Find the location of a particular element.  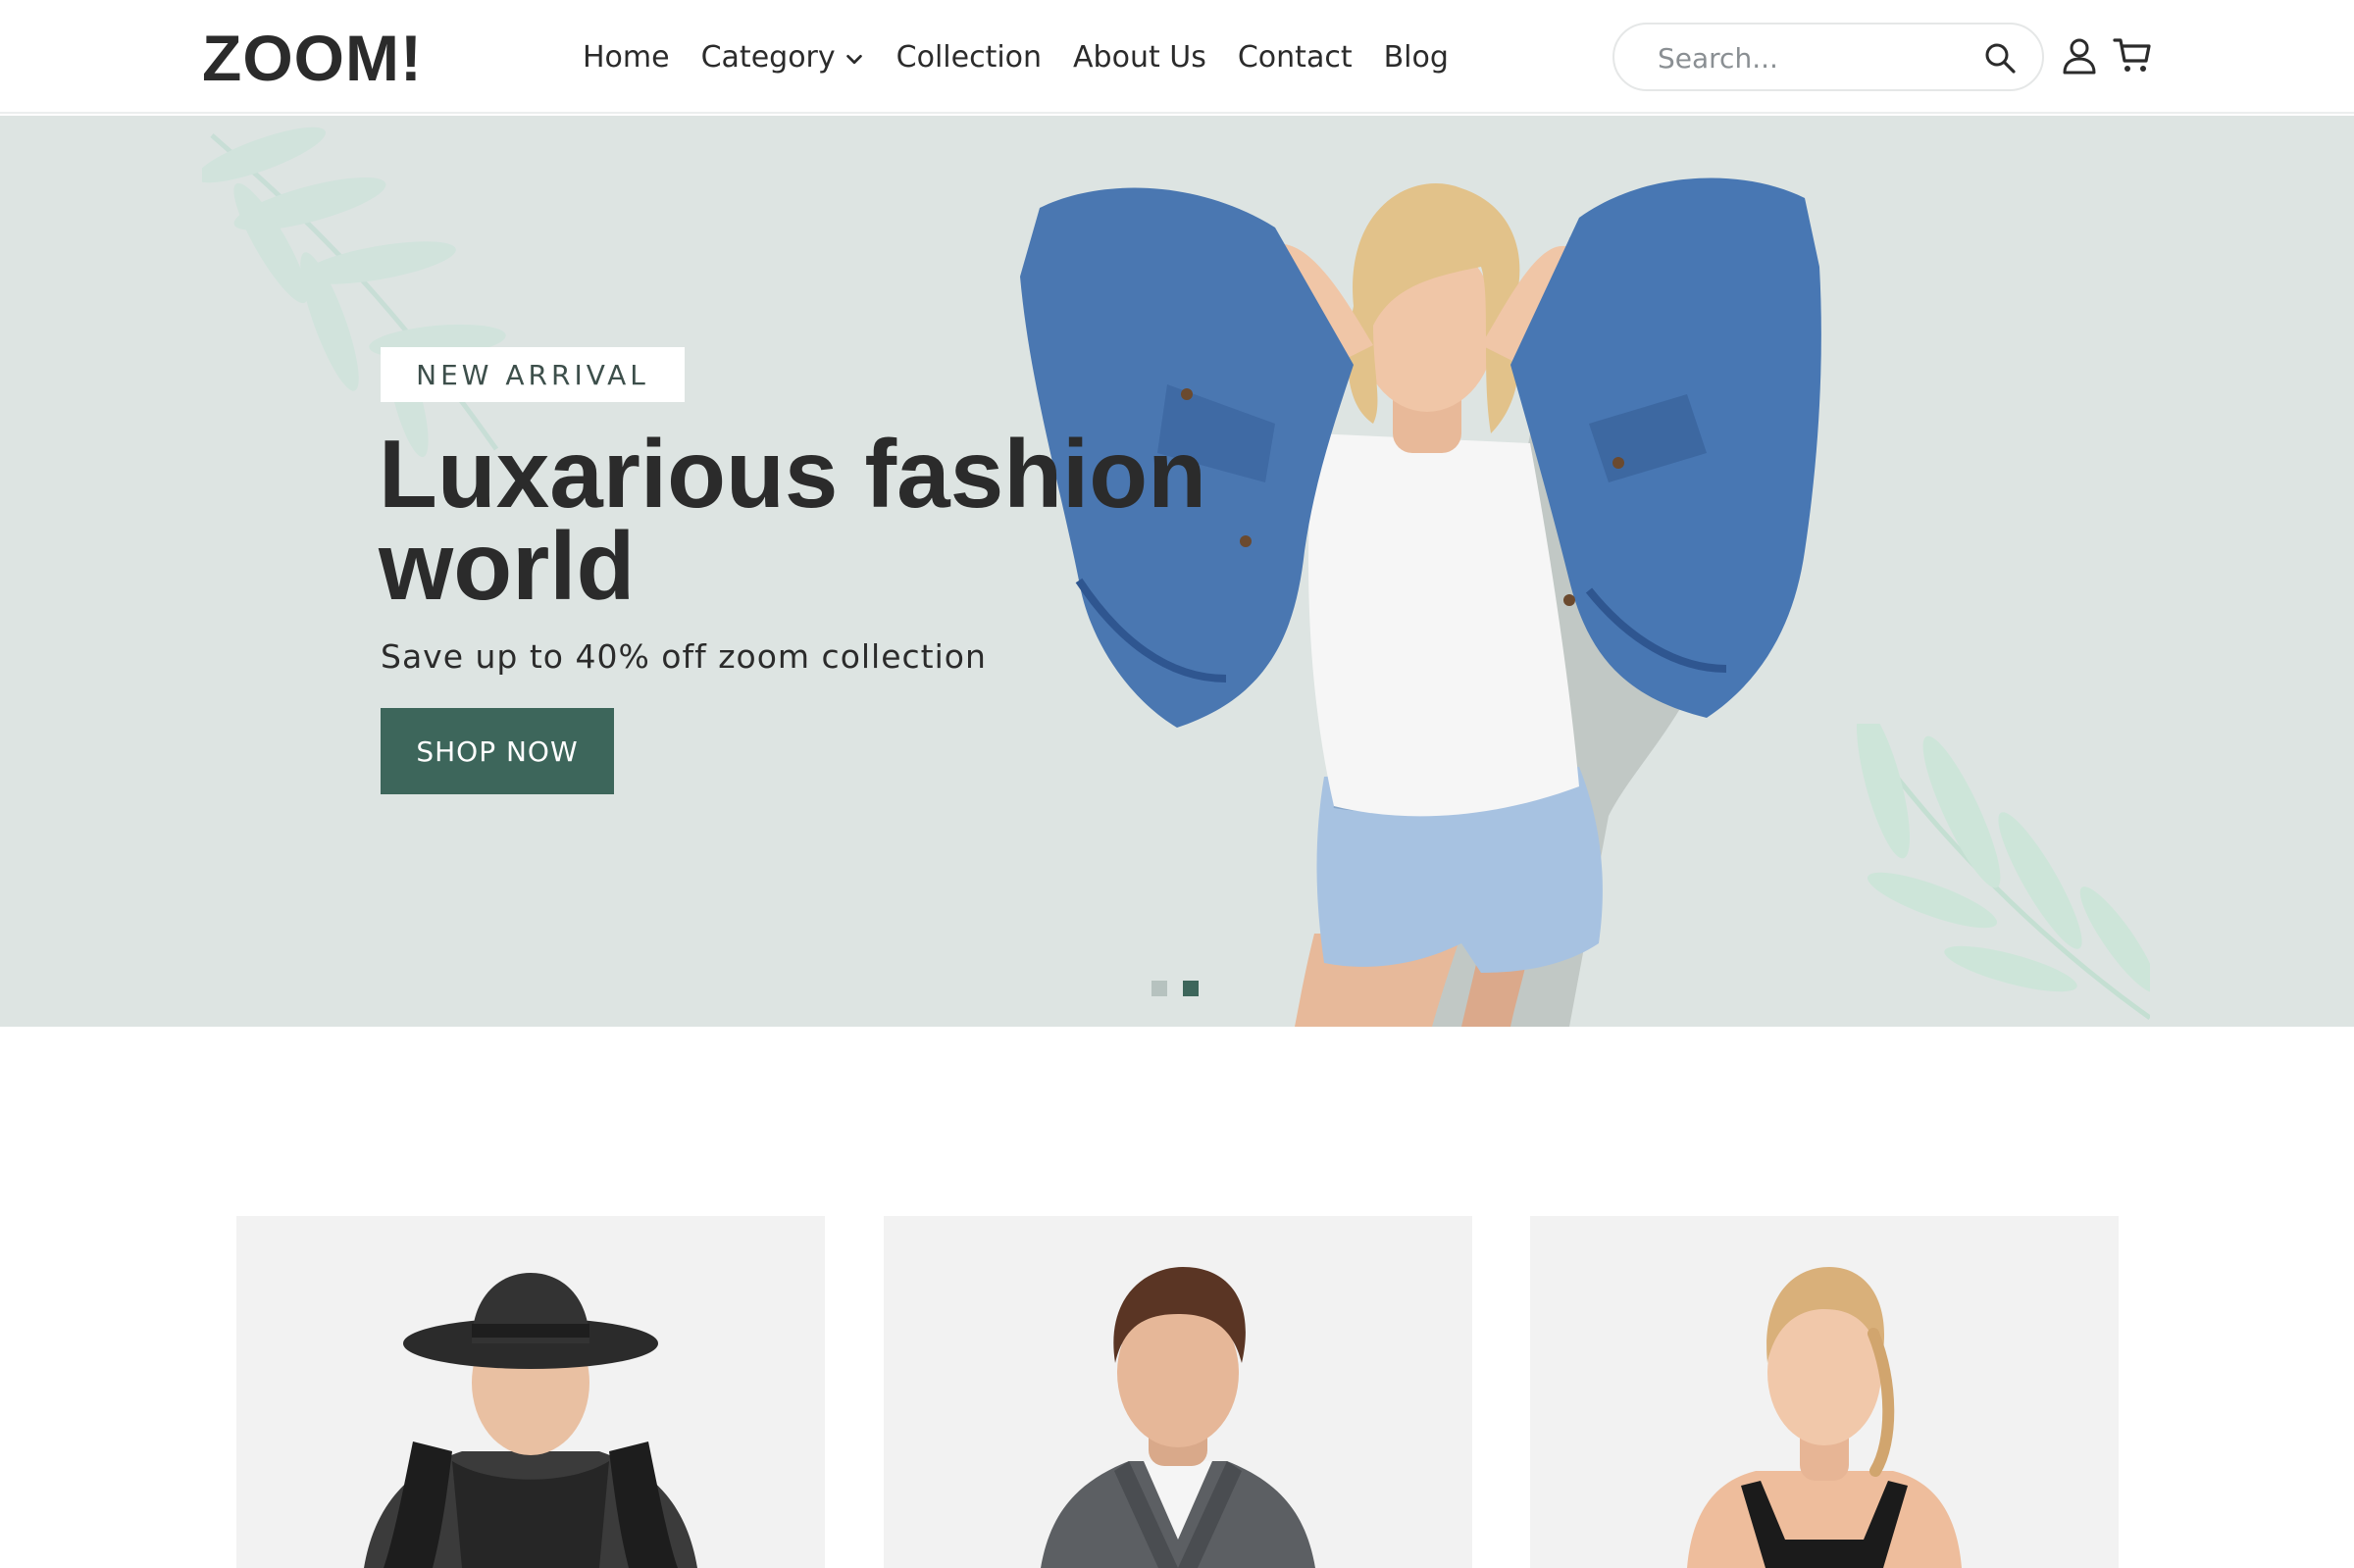

new-arrival-badge: NEW ARRIVAL is located at coordinates (533, 374).